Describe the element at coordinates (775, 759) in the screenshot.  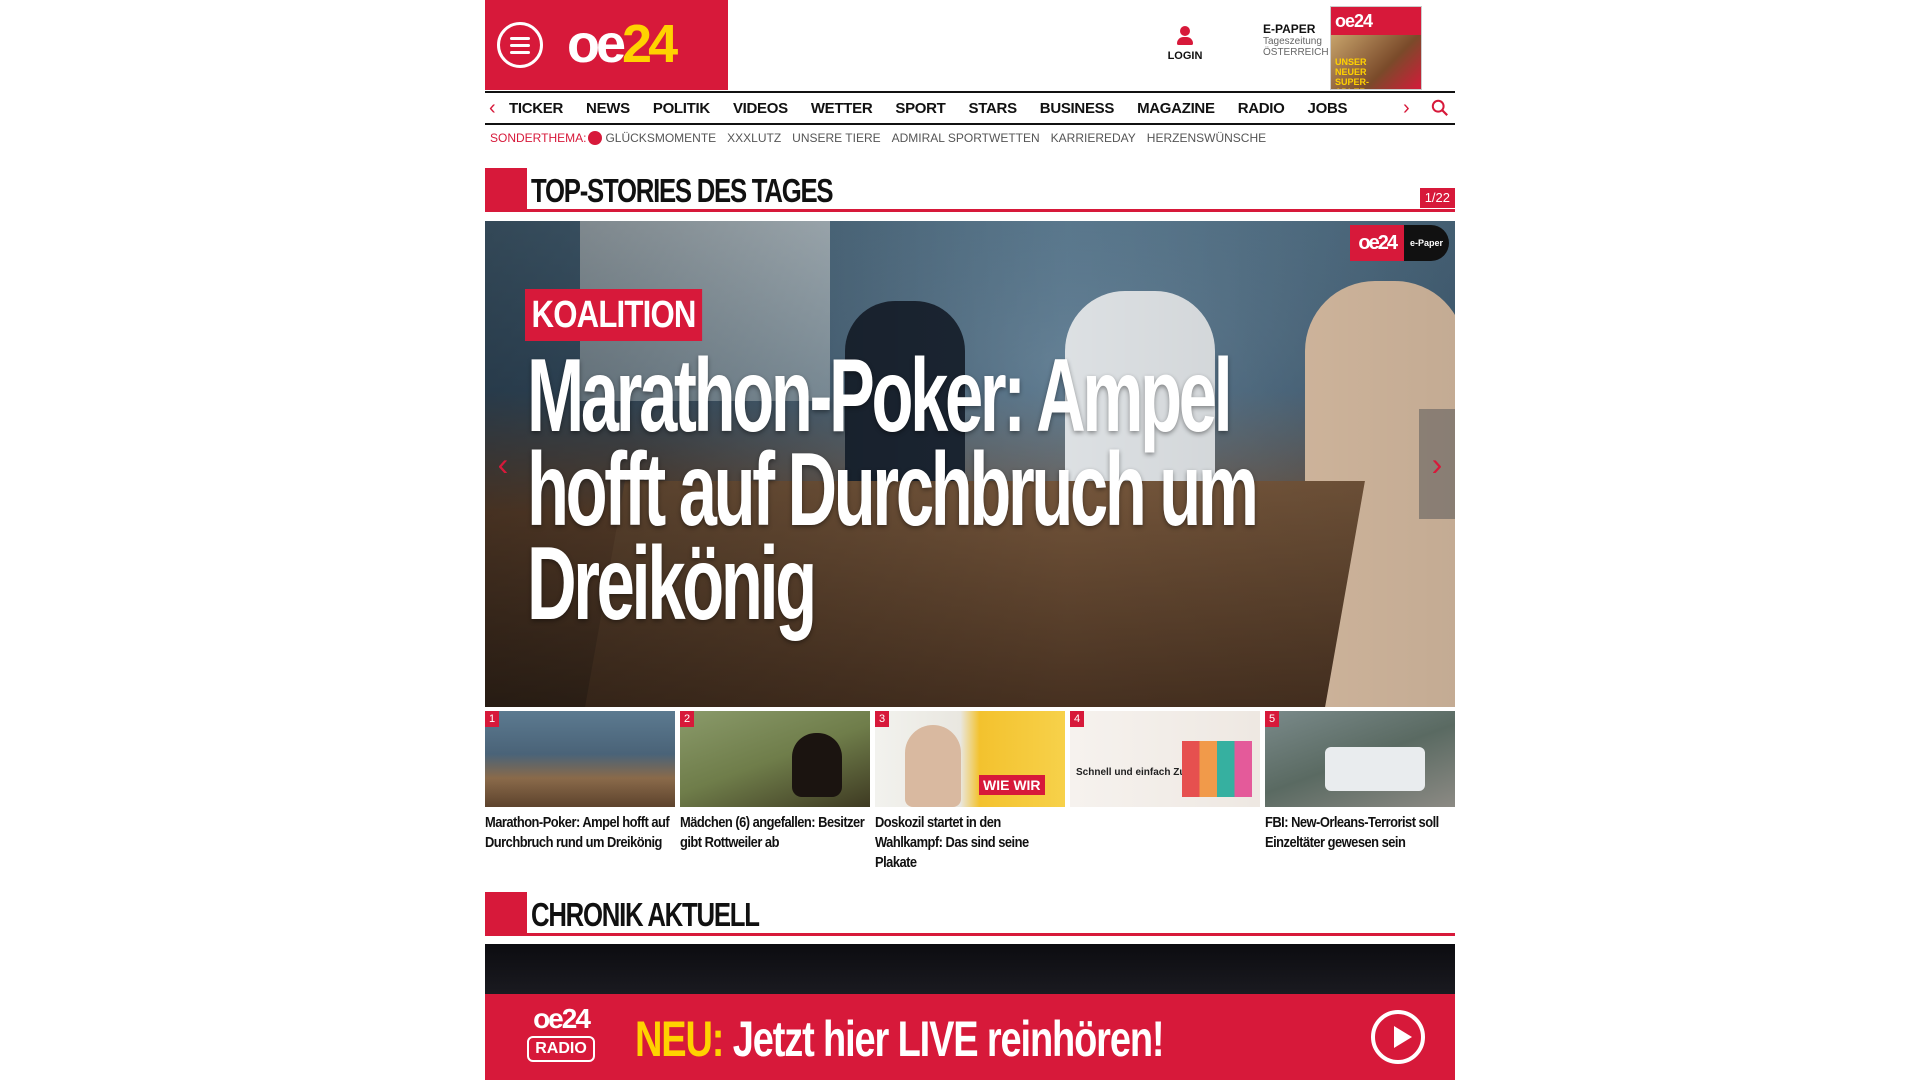
I see `thumb-image: 2` at that location.